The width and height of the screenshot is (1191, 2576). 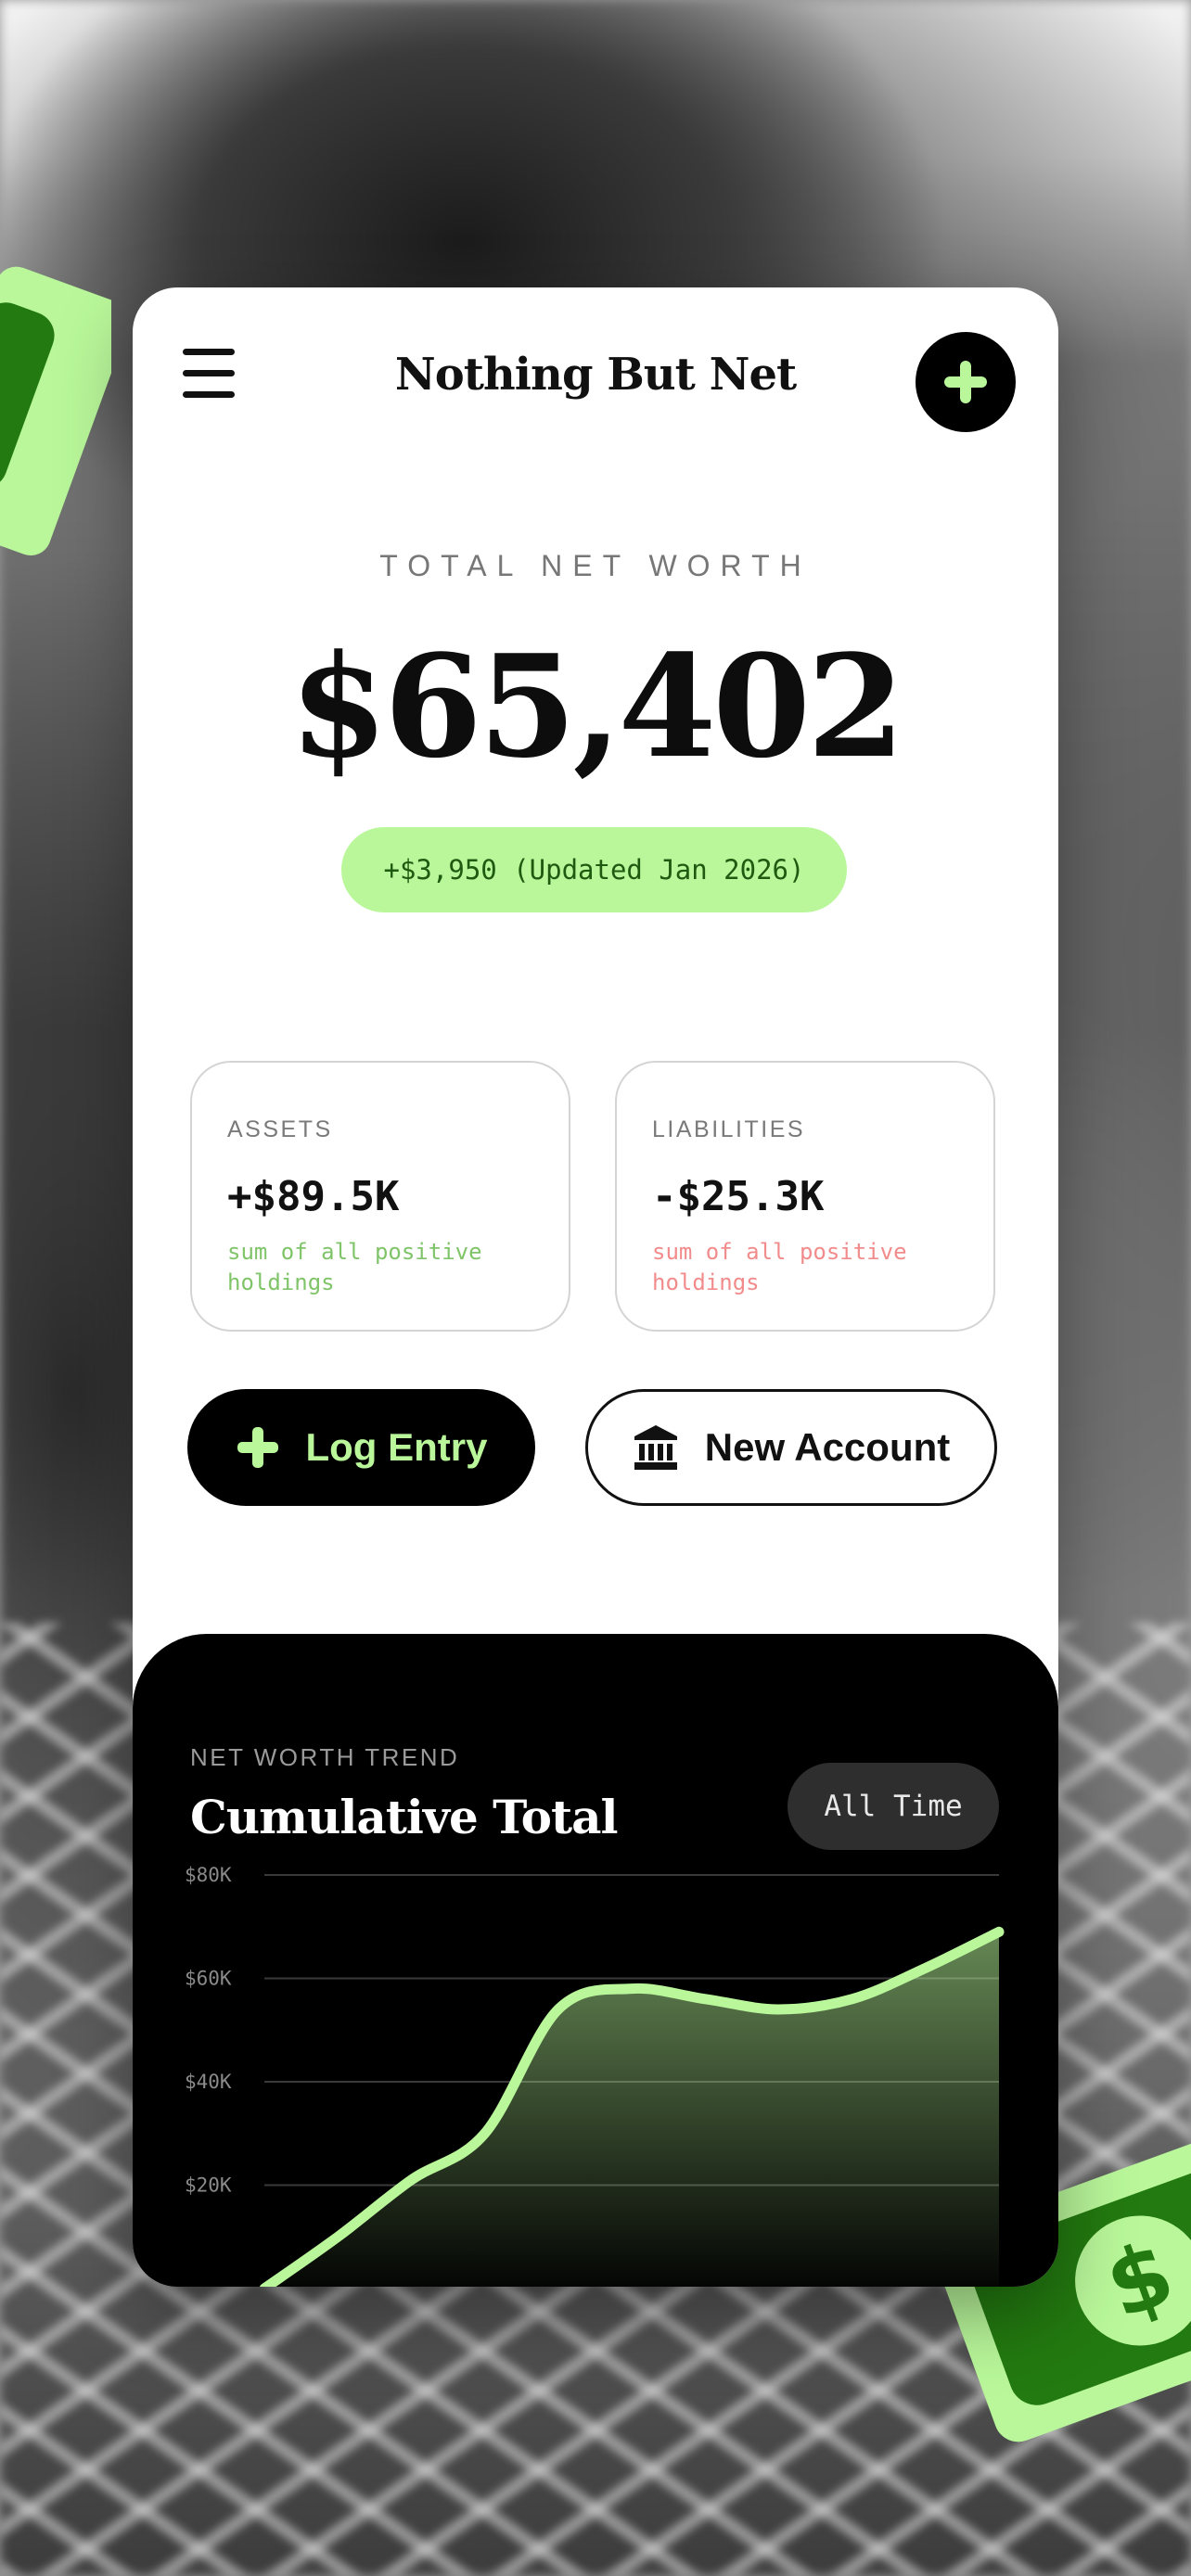 What do you see at coordinates (595, 565) in the screenshot?
I see `net-worth-label: TOTAL NET WORTH` at bounding box center [595, 565].